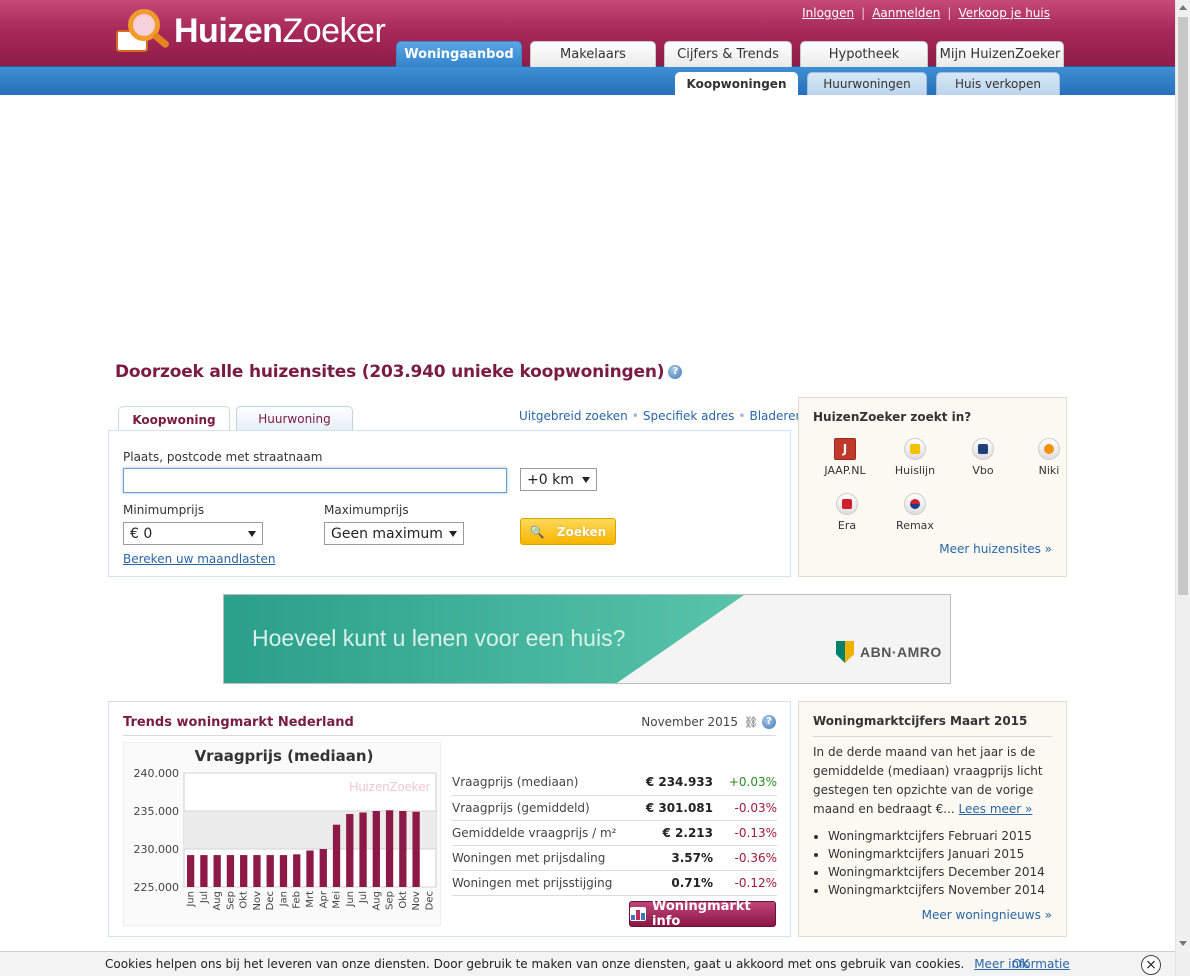 The height and width of the screenshot is (976, 1190). I want to click on login-link: Inloggen, so click(828, 13).